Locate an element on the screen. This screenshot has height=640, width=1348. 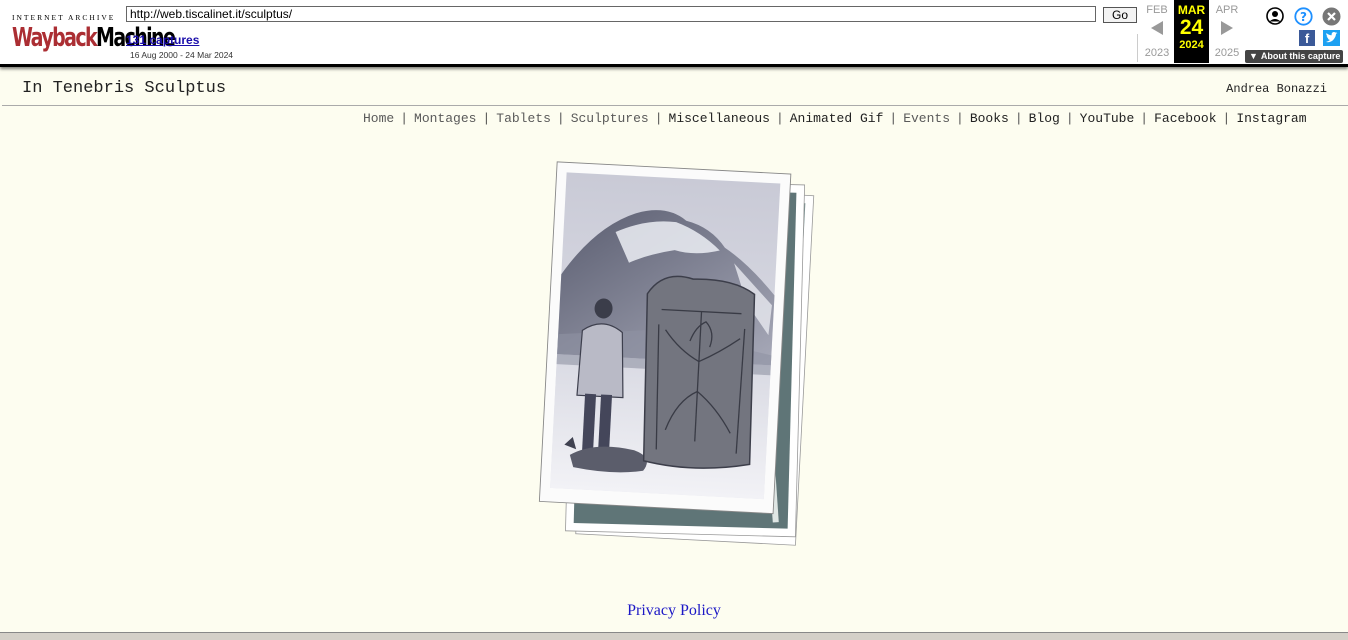
nav-item-books: Books is located at coordinates (989, 118).